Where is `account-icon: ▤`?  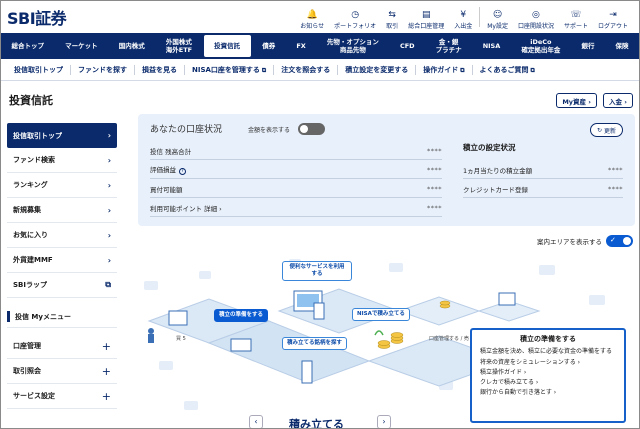
account-icon: ▤ is located at coordinates (426, 15).